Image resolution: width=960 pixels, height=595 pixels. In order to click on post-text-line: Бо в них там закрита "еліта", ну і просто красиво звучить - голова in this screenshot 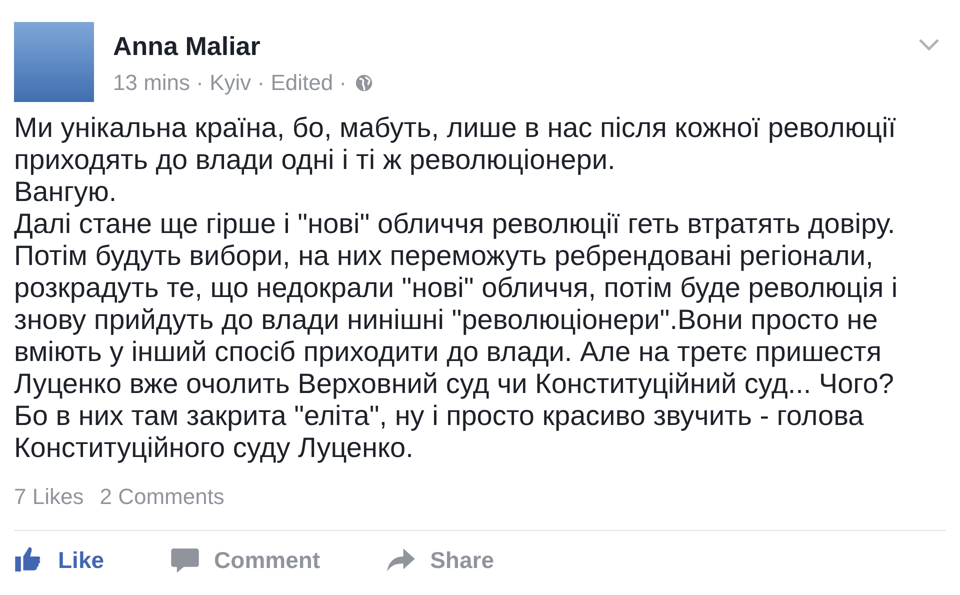, I will do `click(439, 416)`.